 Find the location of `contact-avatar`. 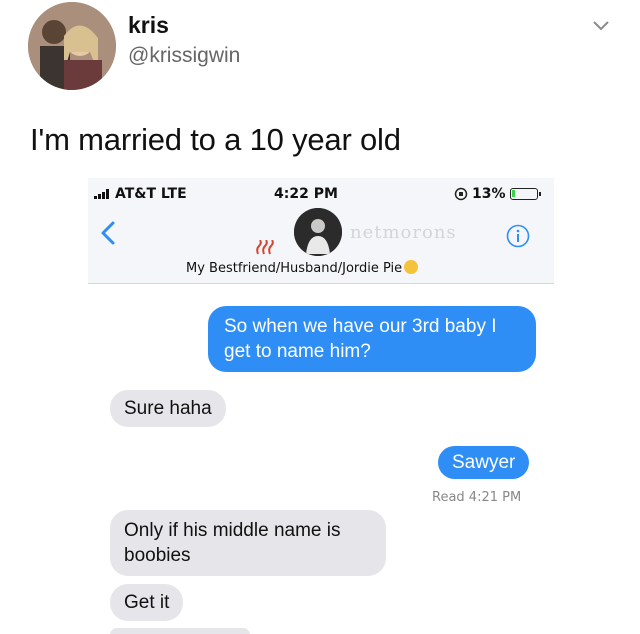

contact-avatar is located at coordinates (318, 232).